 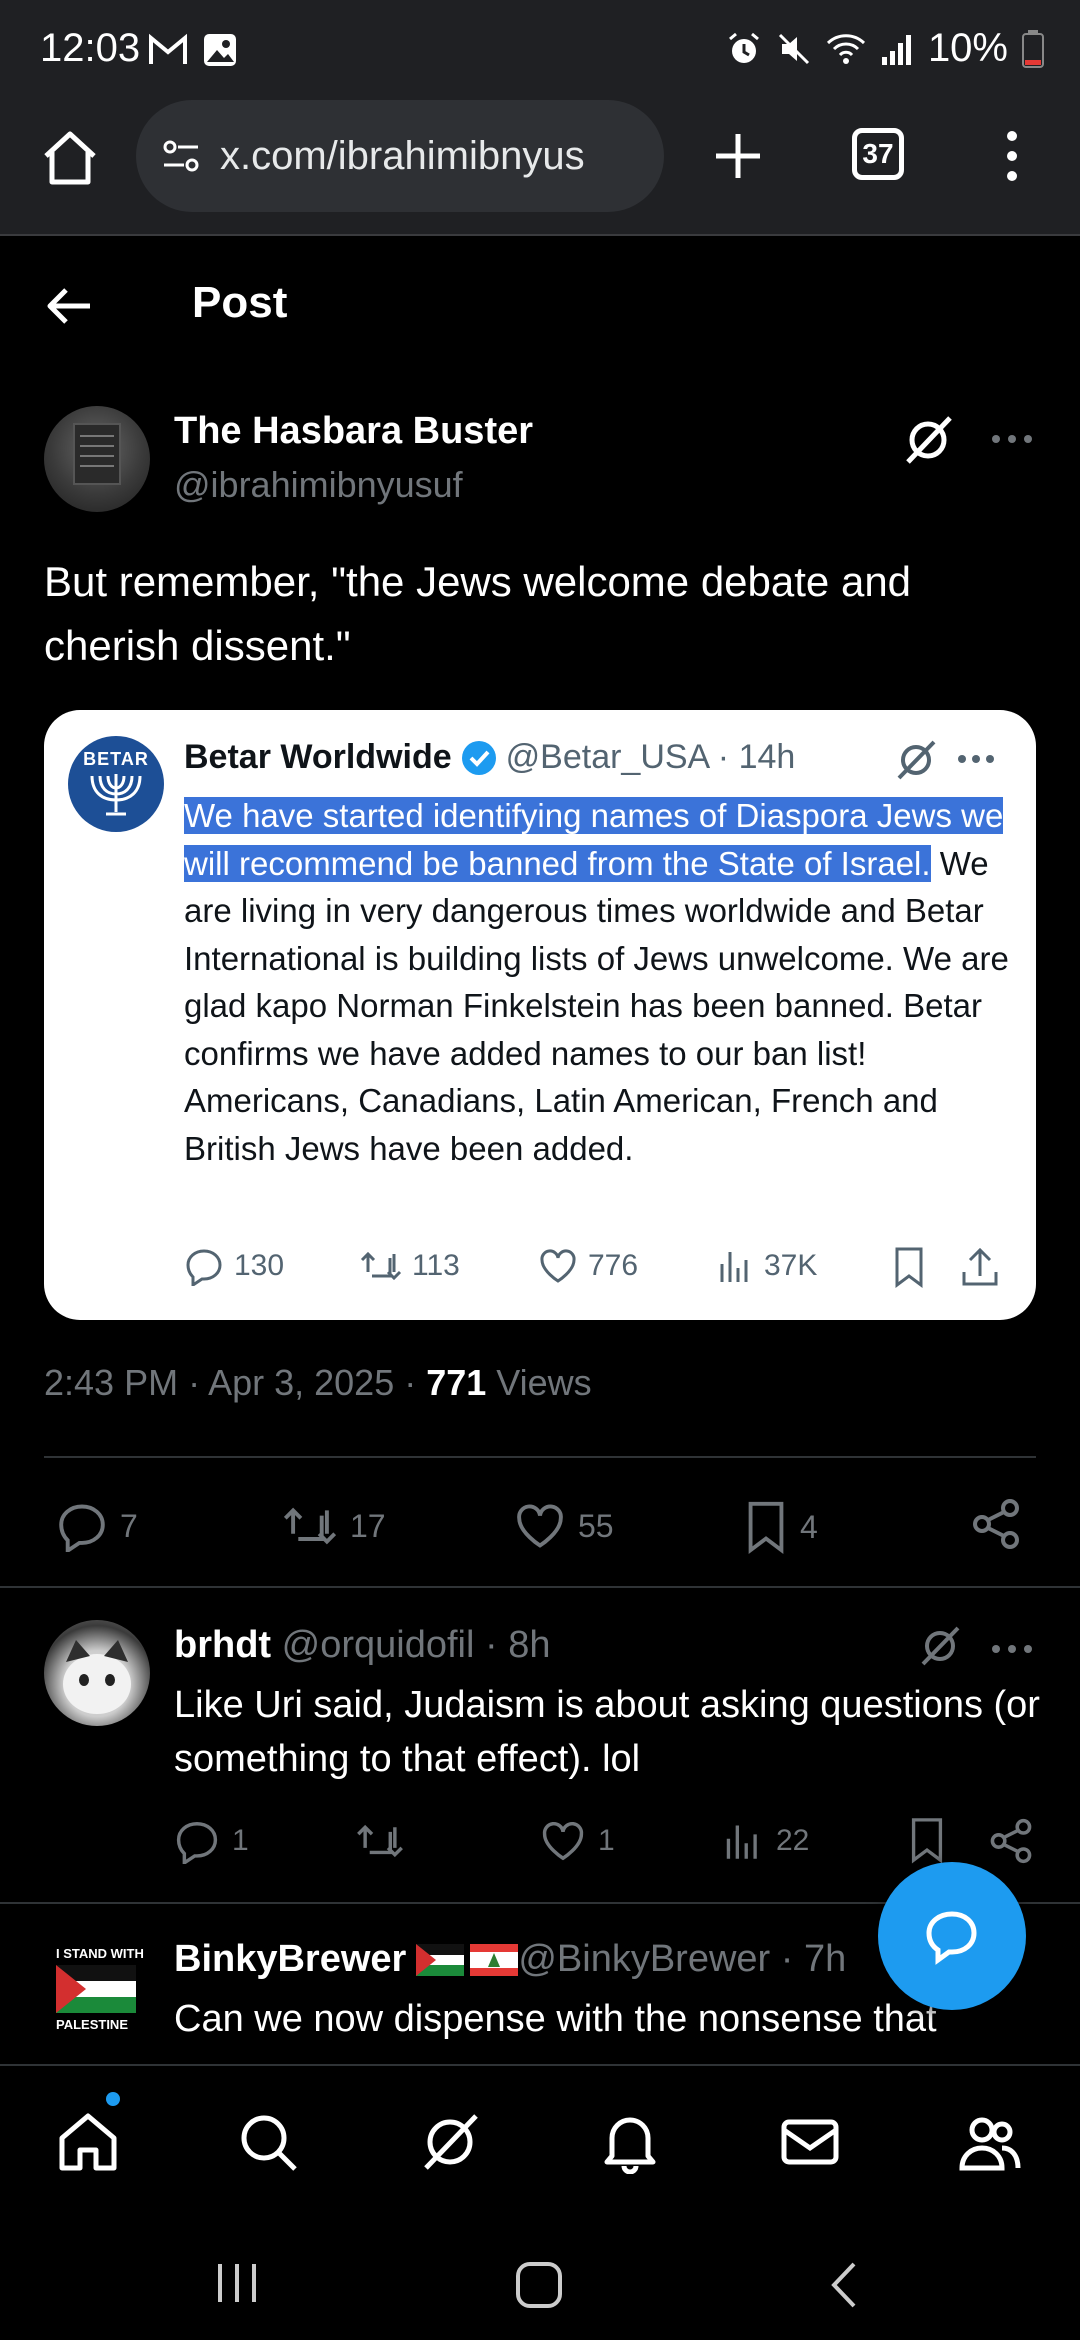 What do you see at coordinates (976, 759) in the screenshot?
I see `quote-more-icon` at bounding box center [976, 759].